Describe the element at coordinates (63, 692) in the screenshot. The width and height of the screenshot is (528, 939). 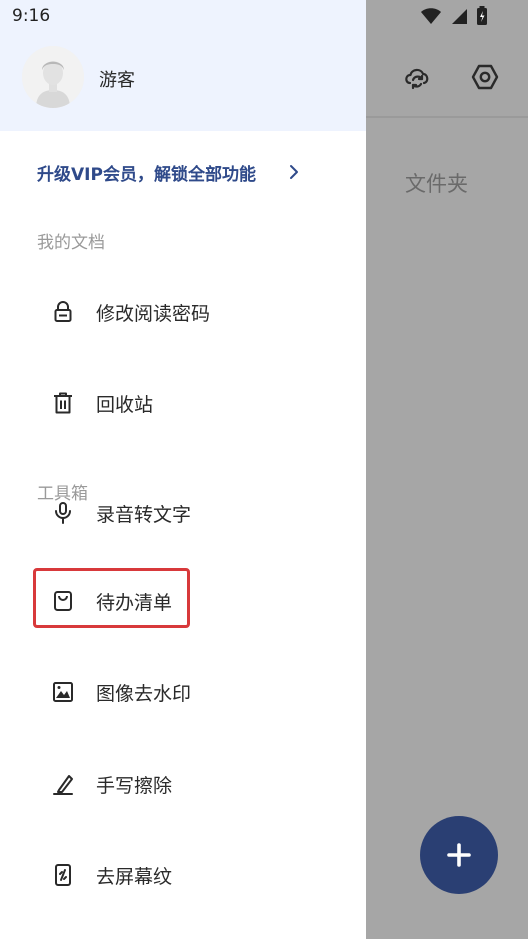
I see `image-icon` at that location.